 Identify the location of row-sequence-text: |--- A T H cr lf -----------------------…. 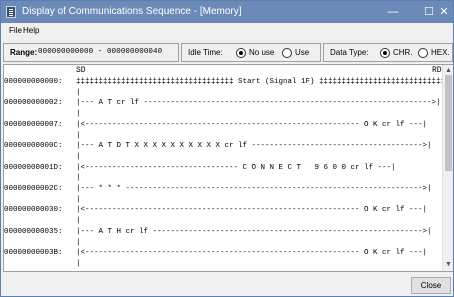
(254, 231).